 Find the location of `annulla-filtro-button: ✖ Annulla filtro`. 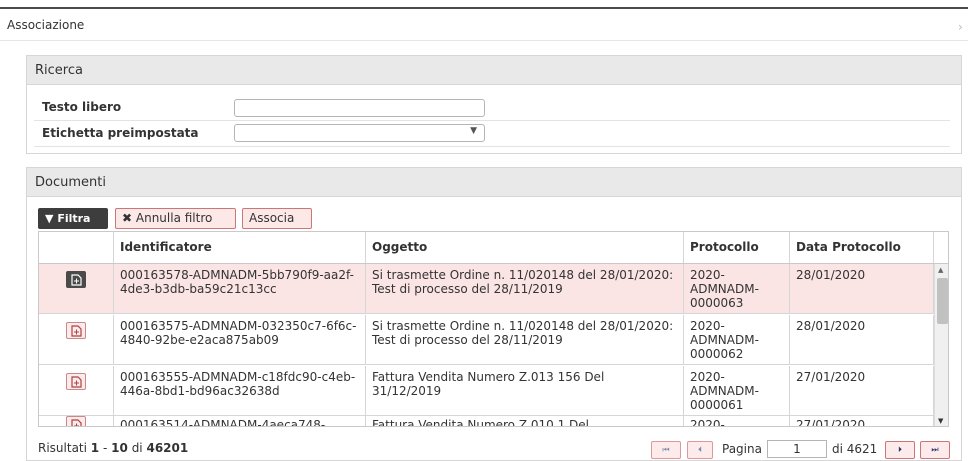

annulla-filtro-button: ✖ Annulla filtro is located at coordinates (175, 218).